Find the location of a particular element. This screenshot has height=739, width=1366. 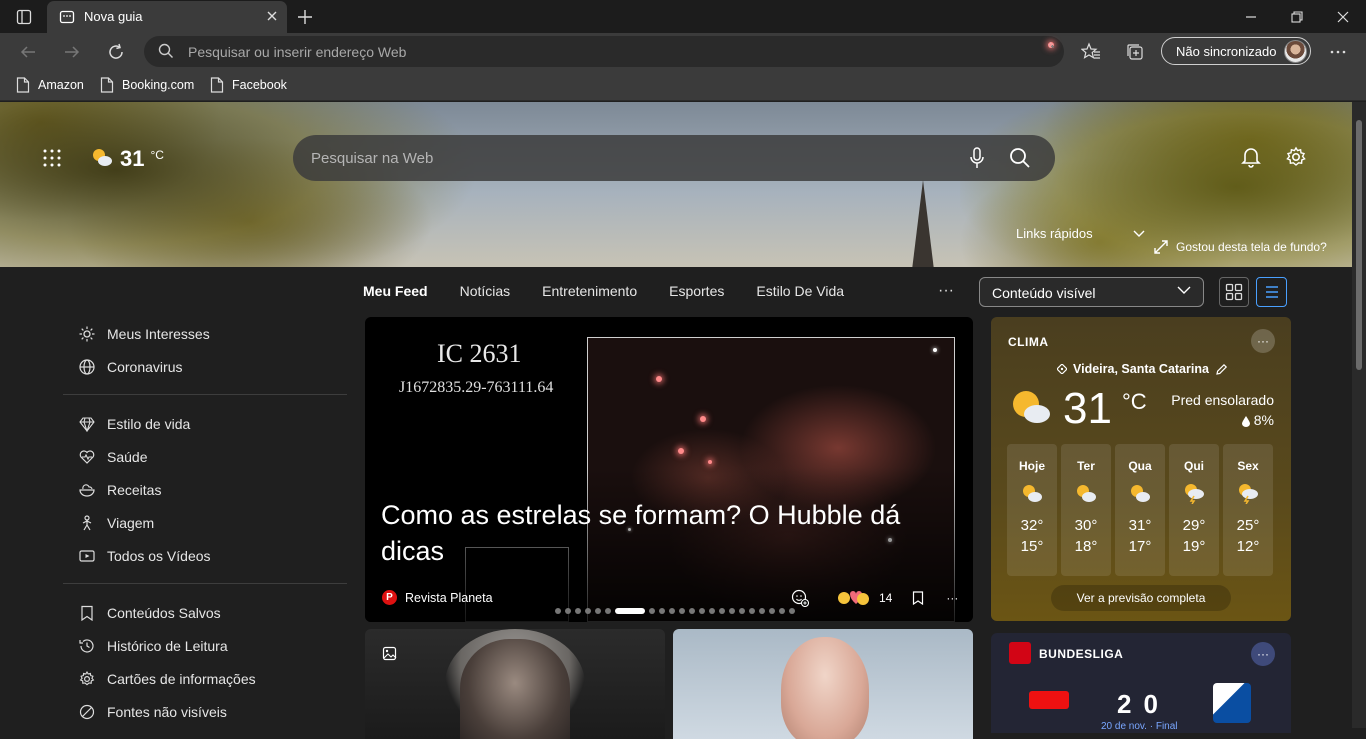

tab-entretenimento: Entretenimento is located at coordinates (589, 291).